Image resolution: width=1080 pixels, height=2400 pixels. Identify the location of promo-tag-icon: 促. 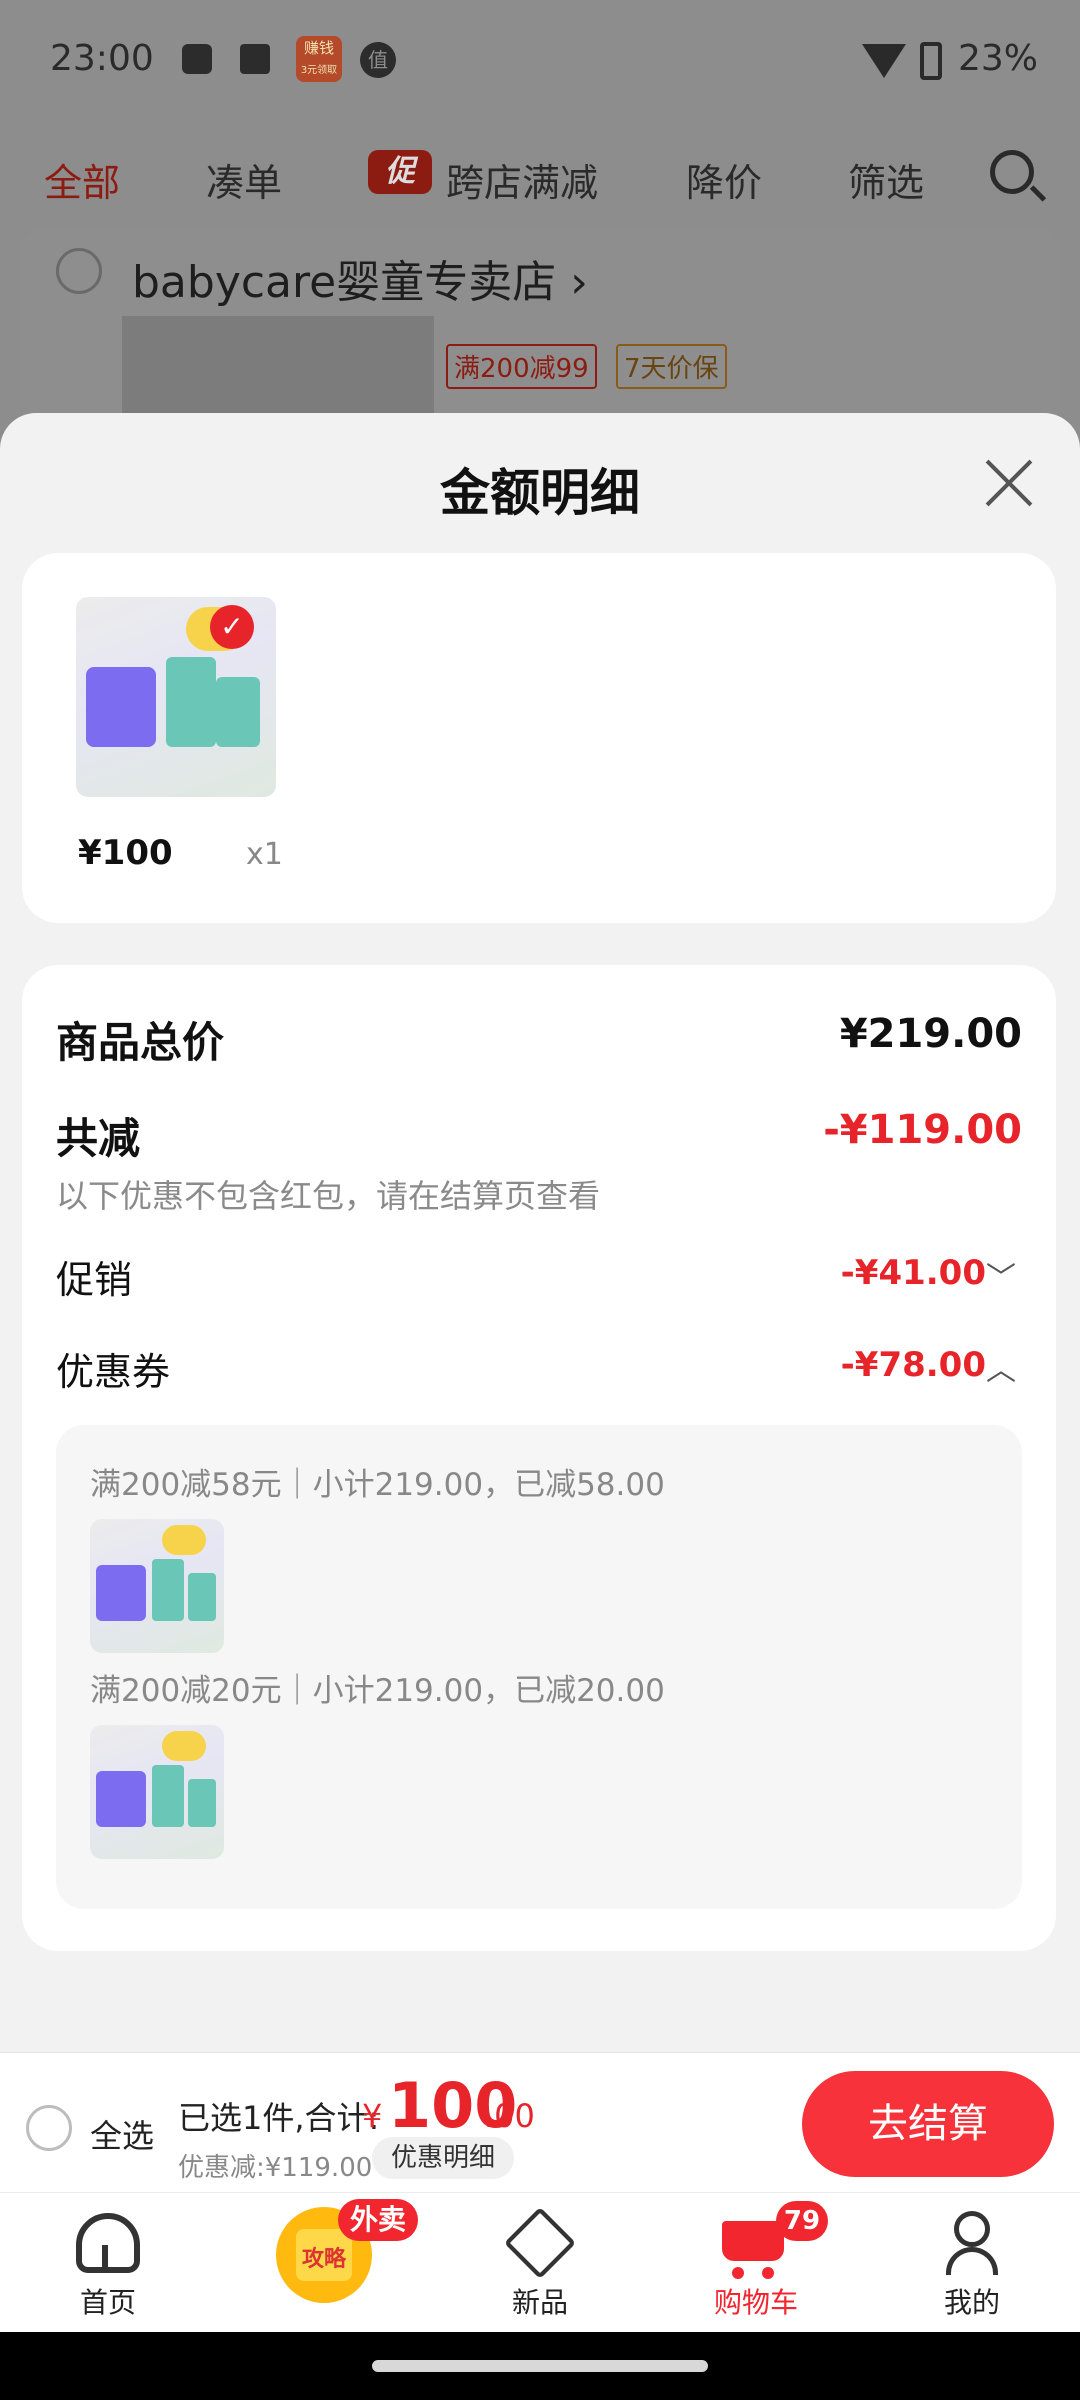
(400, 172).